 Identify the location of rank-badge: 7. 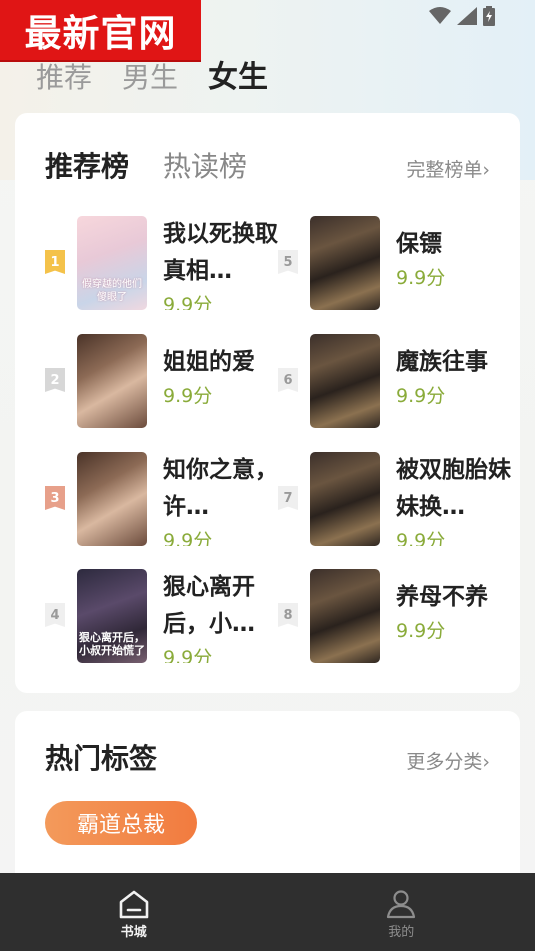
(288, 498).